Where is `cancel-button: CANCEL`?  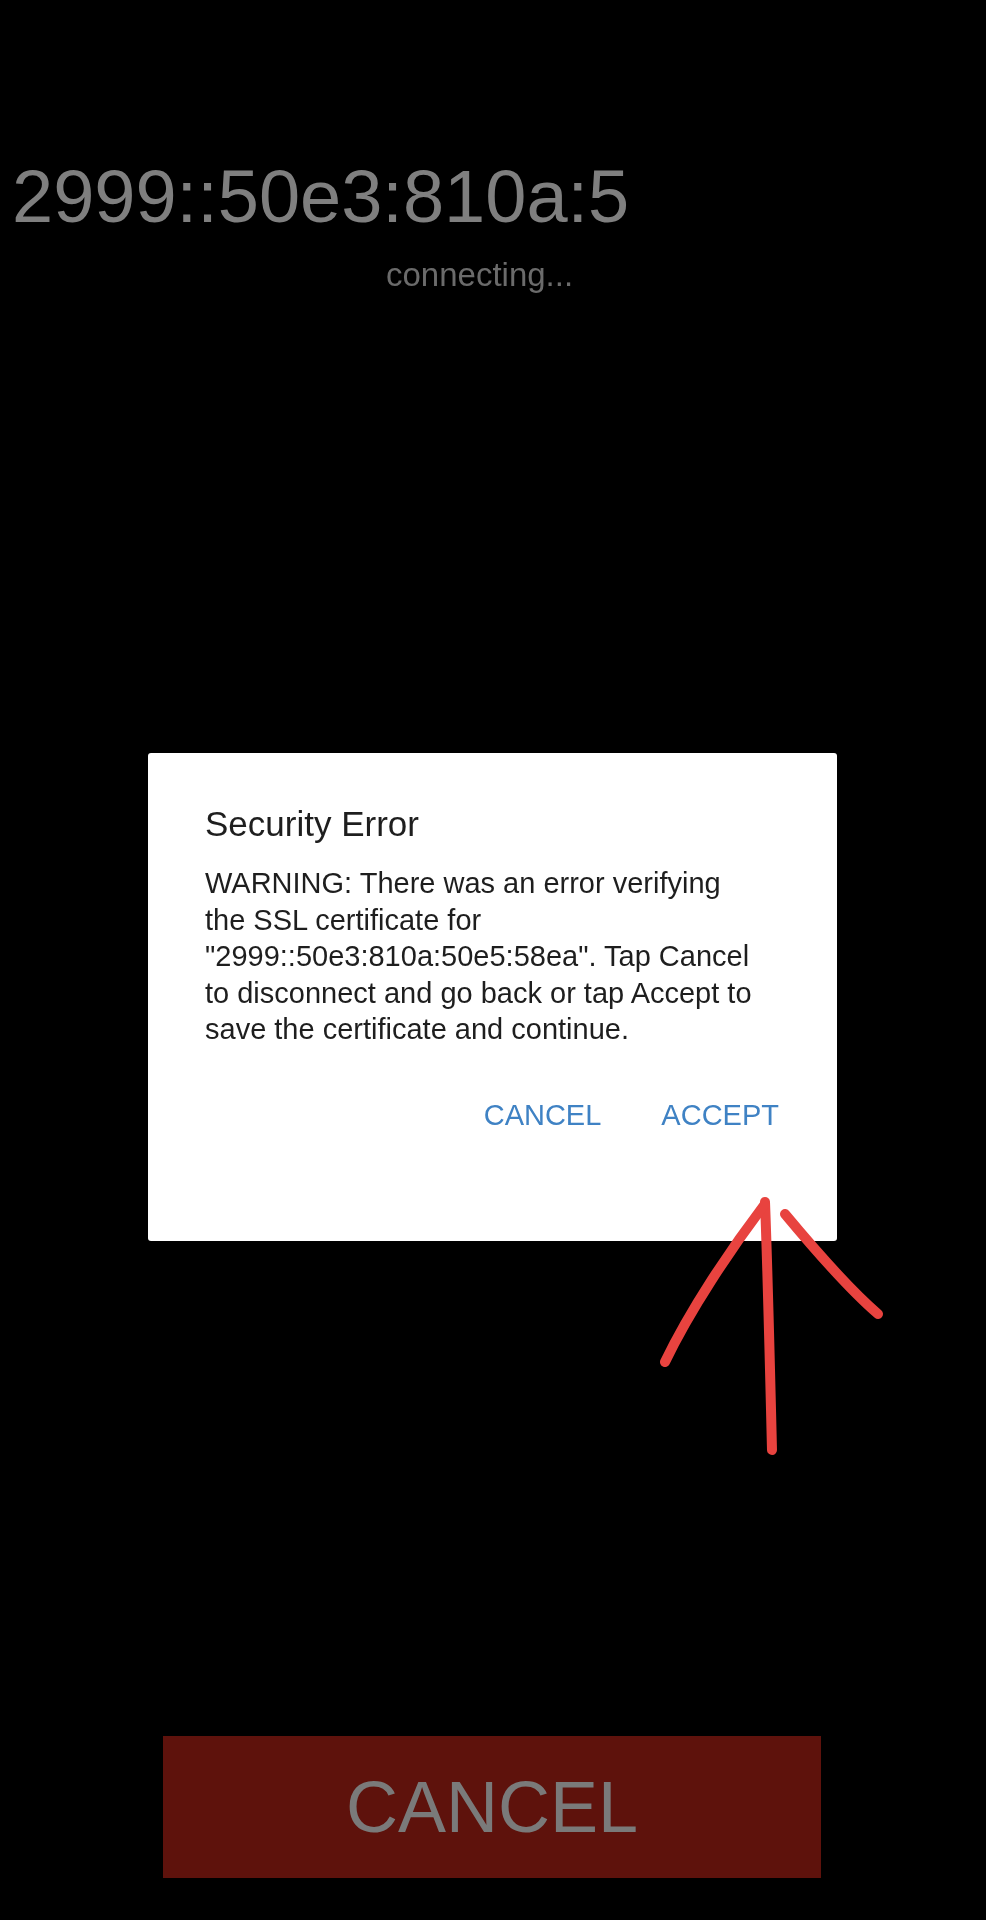 cancel-button: CANCEL is located at coordinates (492, 1807).